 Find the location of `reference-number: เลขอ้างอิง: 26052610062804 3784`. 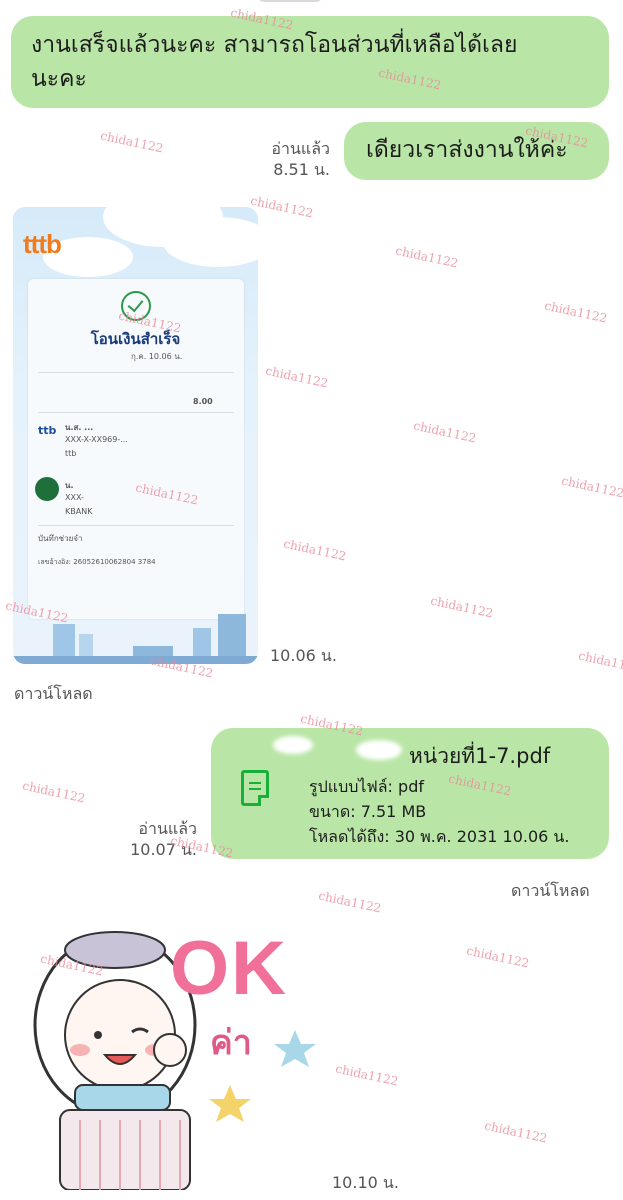

reference-number: เลขอ้างอิง: 26052610062804 3784 is located at coordinates (97, 562).